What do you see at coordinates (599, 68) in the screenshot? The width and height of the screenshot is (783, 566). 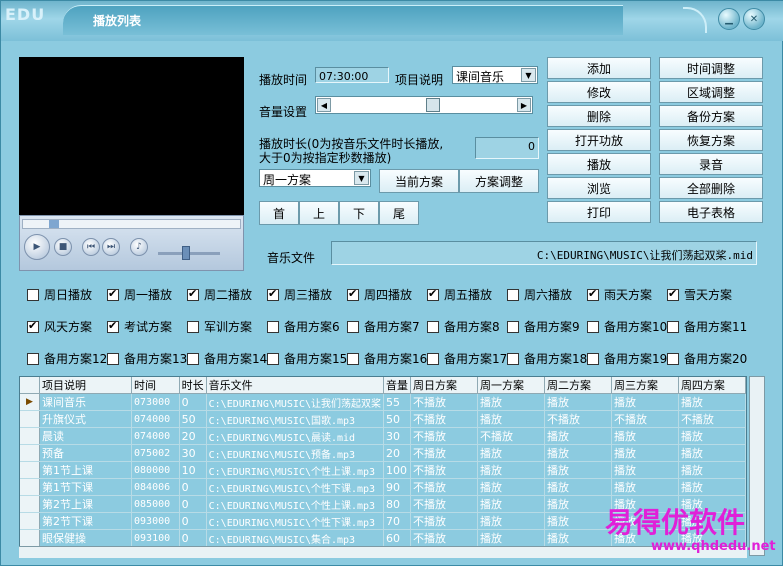 I see `action-left-button-0: 添加` at bounding box center [599, 68].